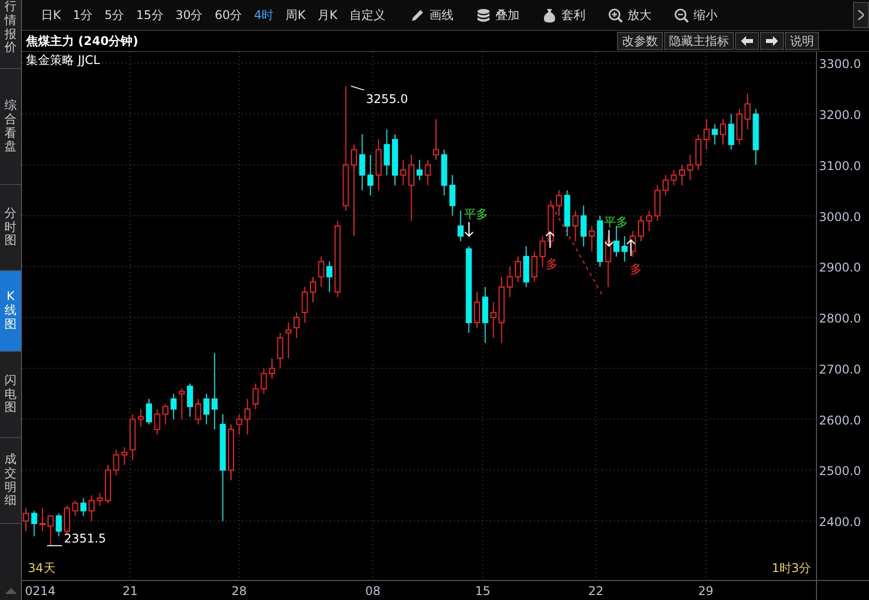 Image resolution: width=869 pixels, height=600 pixels. Describe the element at coordinates (497, 15) in the screenshot. I see `toolbar-button: 叠加` at that location.